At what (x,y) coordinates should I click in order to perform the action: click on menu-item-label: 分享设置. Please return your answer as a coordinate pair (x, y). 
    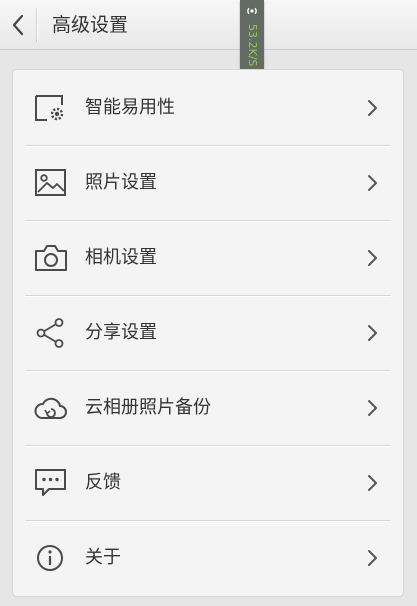
    Looking at the image, I should click on (121, 332).